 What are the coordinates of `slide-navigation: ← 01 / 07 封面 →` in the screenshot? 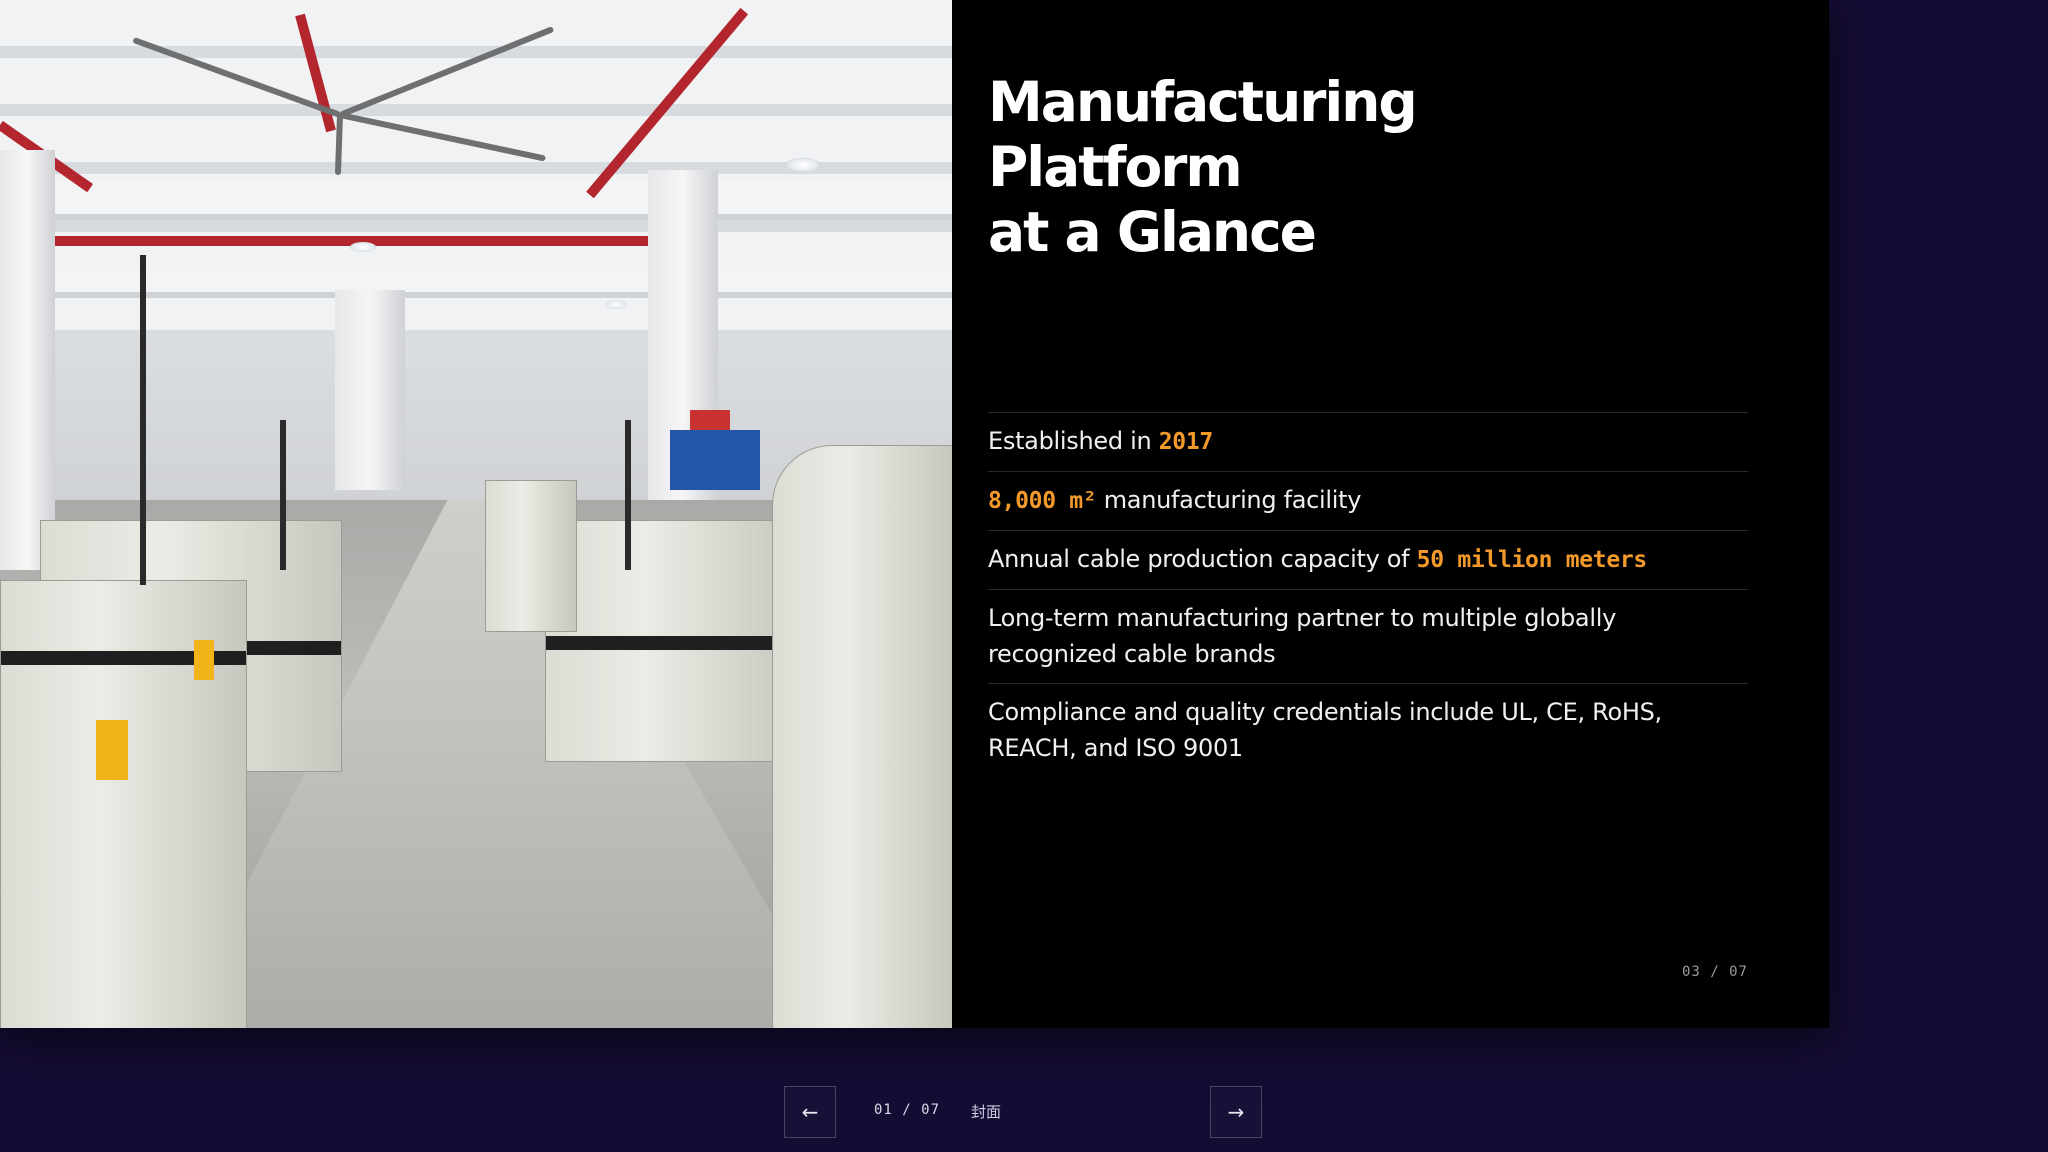 It's located at (1024, 1112).